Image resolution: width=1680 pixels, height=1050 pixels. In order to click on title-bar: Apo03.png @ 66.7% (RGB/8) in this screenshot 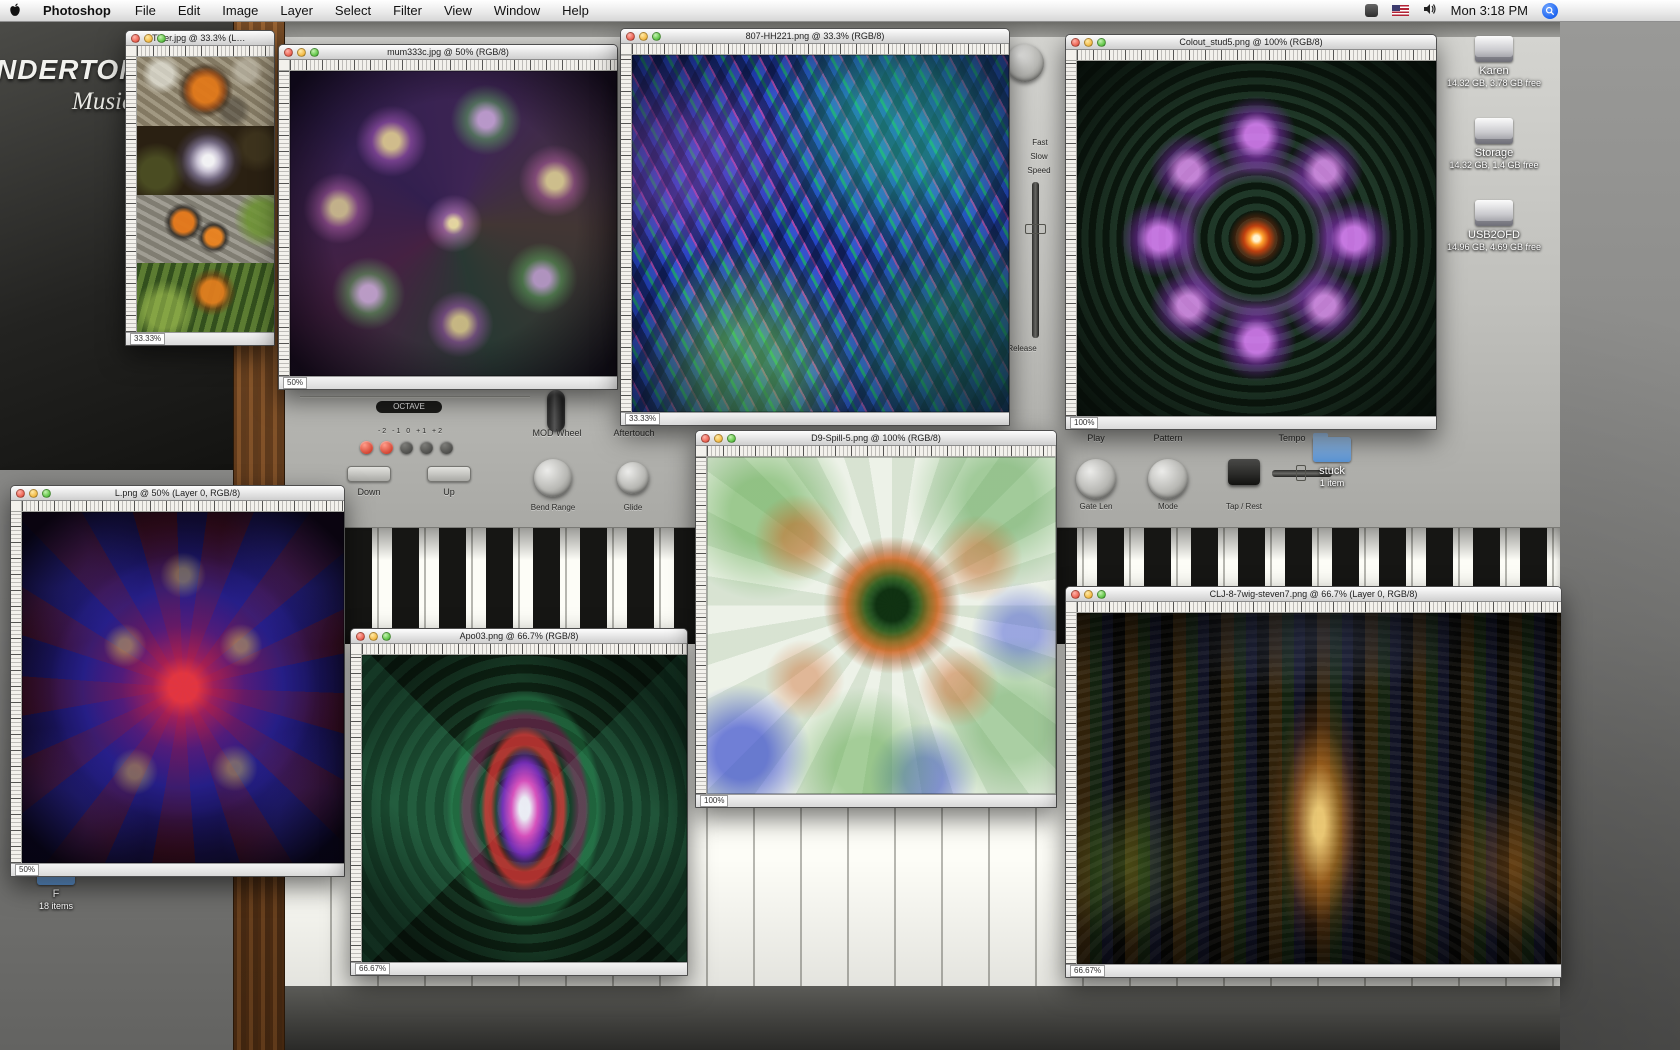, I will do `click(519, 636)`.